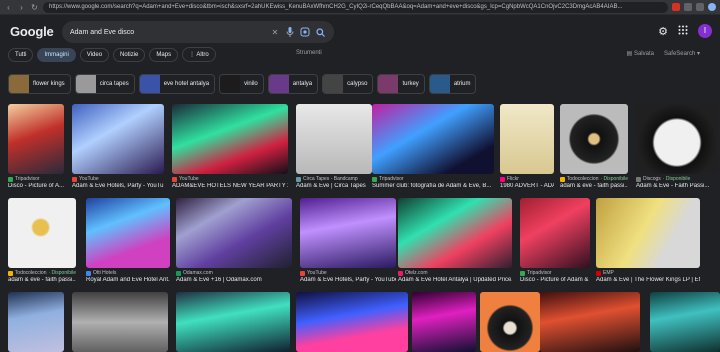 The height and width of the screenshot is (352, 720). What do you see at coordinates (290, 32) in the screenshot?
I see `microphone-icon` at bounding box center [290, 32].